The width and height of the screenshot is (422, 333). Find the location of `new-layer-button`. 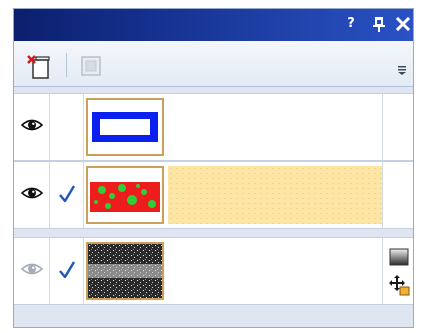

new-layer-button is located at coordinates (39, 67).